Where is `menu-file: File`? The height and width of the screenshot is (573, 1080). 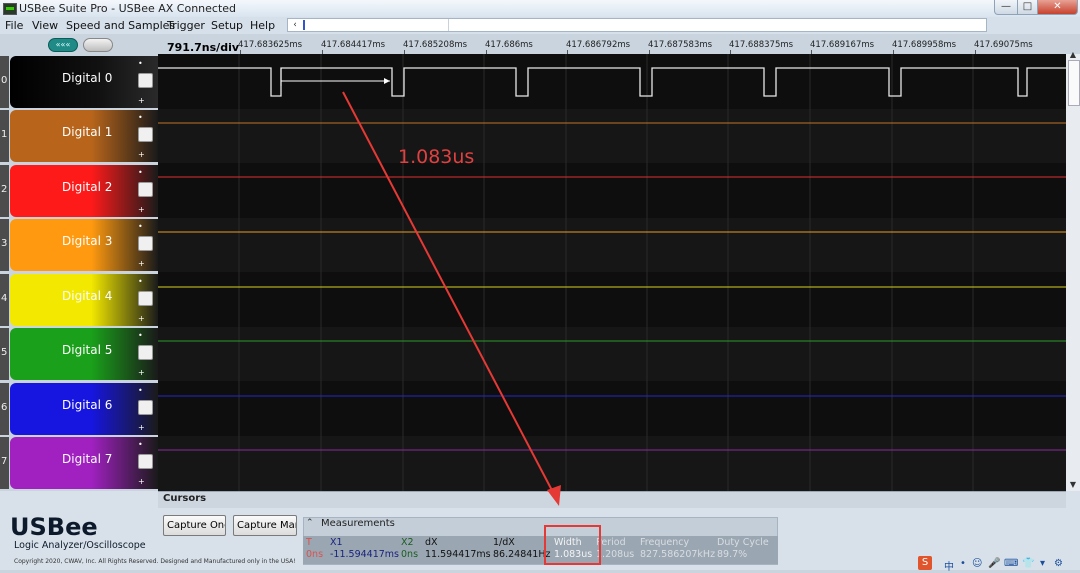
menu-file: File is located at coordinates (14, 25).